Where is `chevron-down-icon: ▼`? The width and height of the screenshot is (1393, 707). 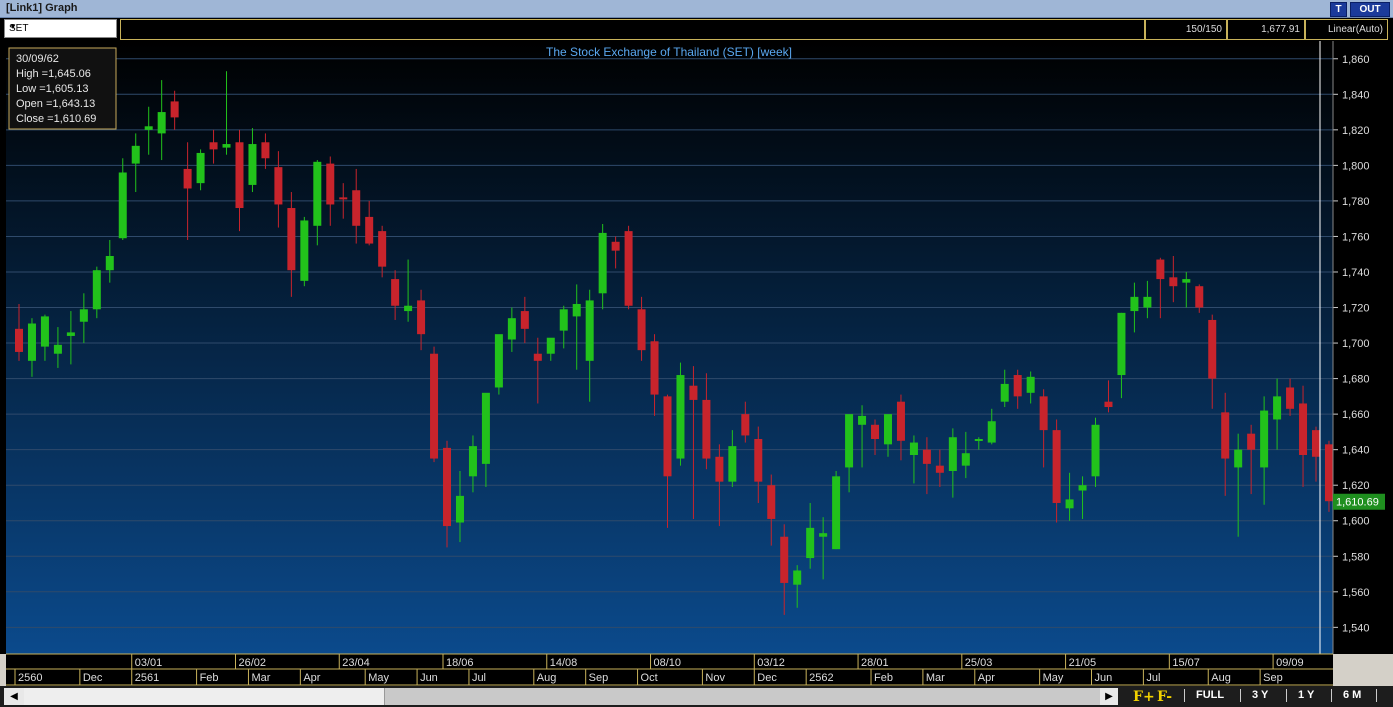 chevron-down-icon: ▼ is located at coordinates (60, 26).